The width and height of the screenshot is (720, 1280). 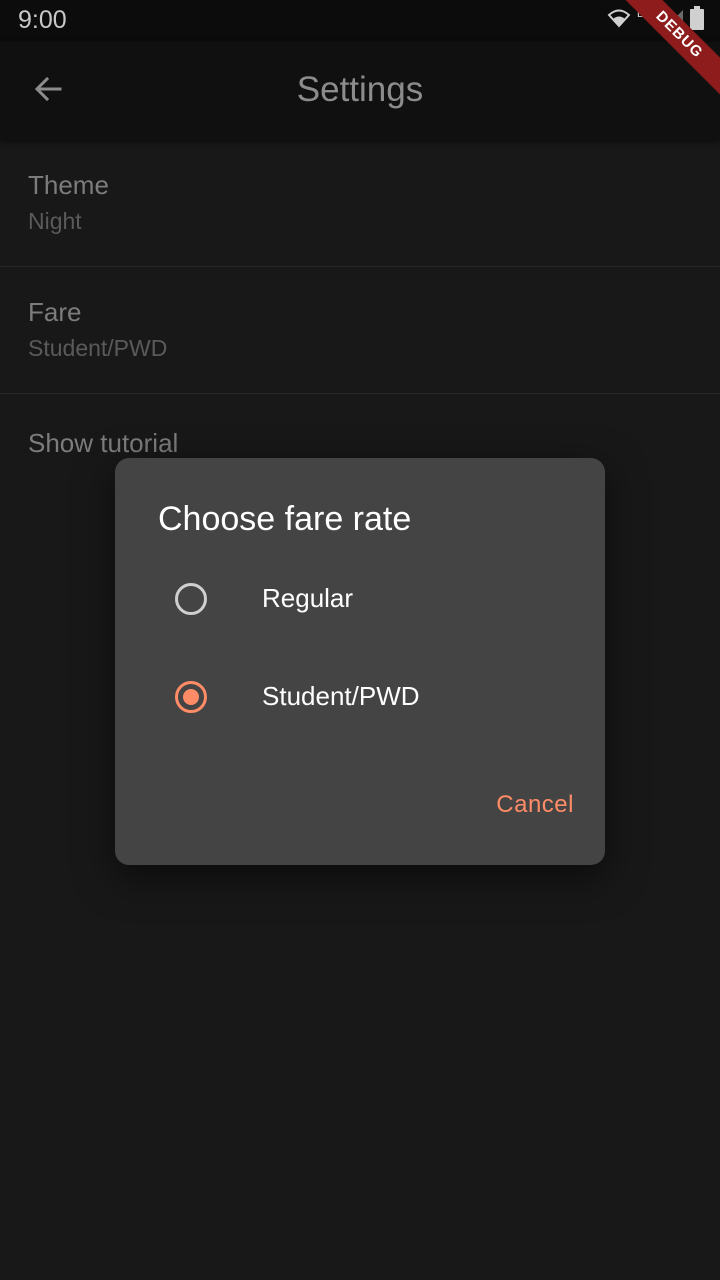 I want to click on settings-item-theme: Theme Night, so click(x=360, y=203).